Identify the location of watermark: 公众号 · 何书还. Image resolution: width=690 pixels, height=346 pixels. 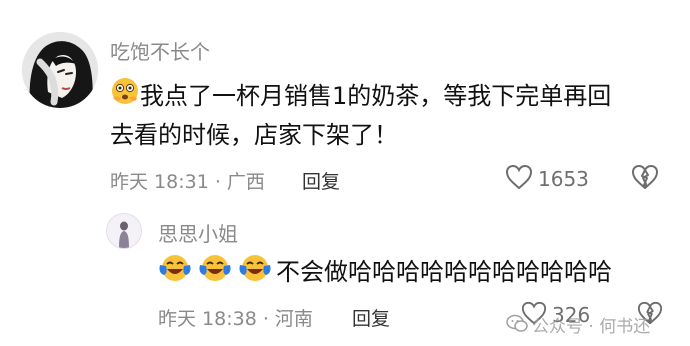
(578, 324).